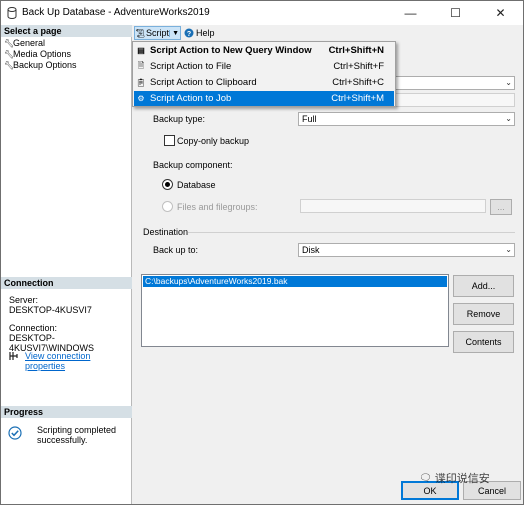 The image size is (524, 505). Describe the element at coordinates (116, 12) in the screenshot. I see `window-title: Back Up Database - AdventureWorks2019` at that location.